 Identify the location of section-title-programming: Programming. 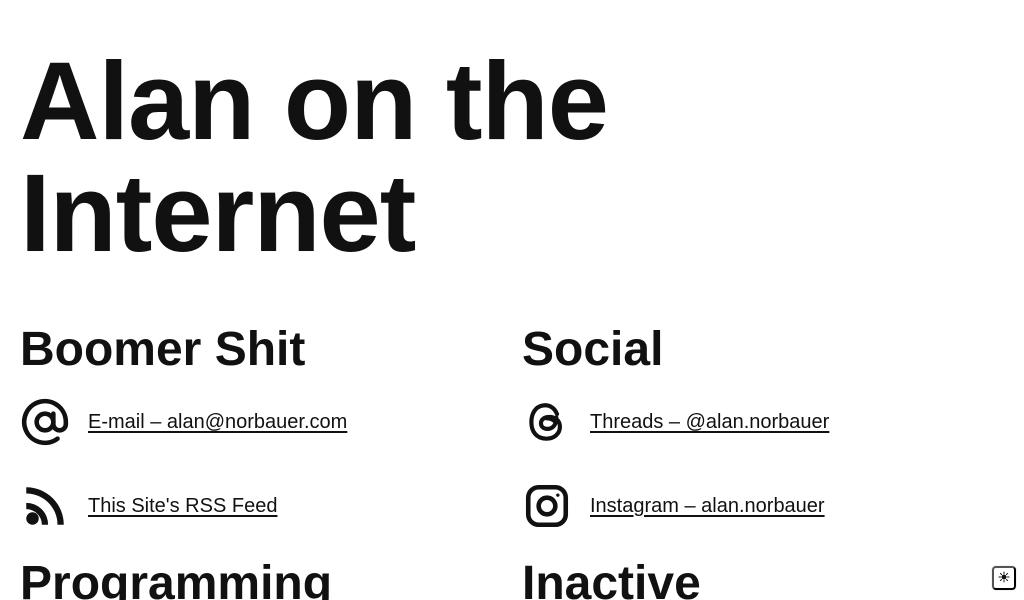
(176, 578).